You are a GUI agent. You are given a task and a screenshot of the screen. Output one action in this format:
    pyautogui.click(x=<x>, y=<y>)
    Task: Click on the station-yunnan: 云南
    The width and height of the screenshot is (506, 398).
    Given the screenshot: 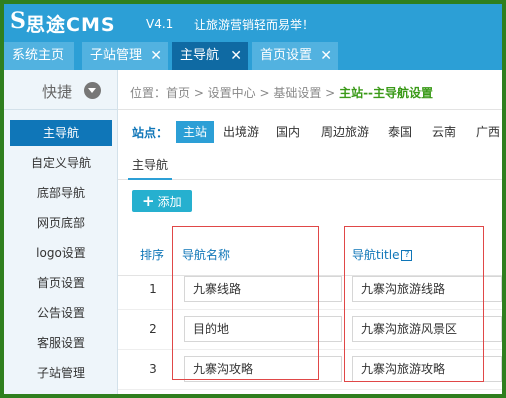 What is the action you would take?
    pyautogui.click(x=444, y=132)
    